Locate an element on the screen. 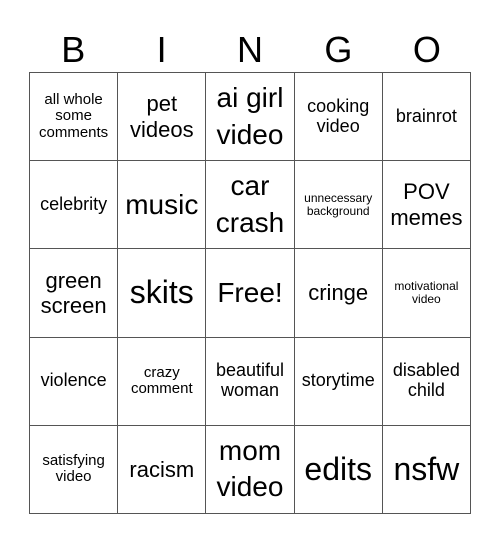 The image size is (500, 544). bingo-cell: racism is located at coordinates (162, 469).